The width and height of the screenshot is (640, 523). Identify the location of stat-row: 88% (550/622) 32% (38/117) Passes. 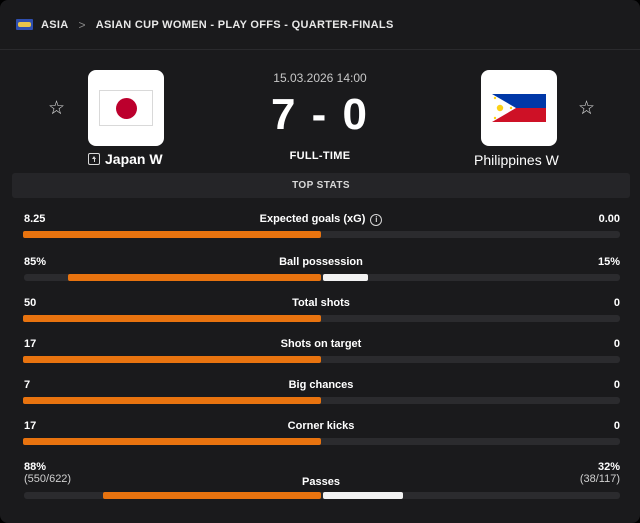
(320, 483).